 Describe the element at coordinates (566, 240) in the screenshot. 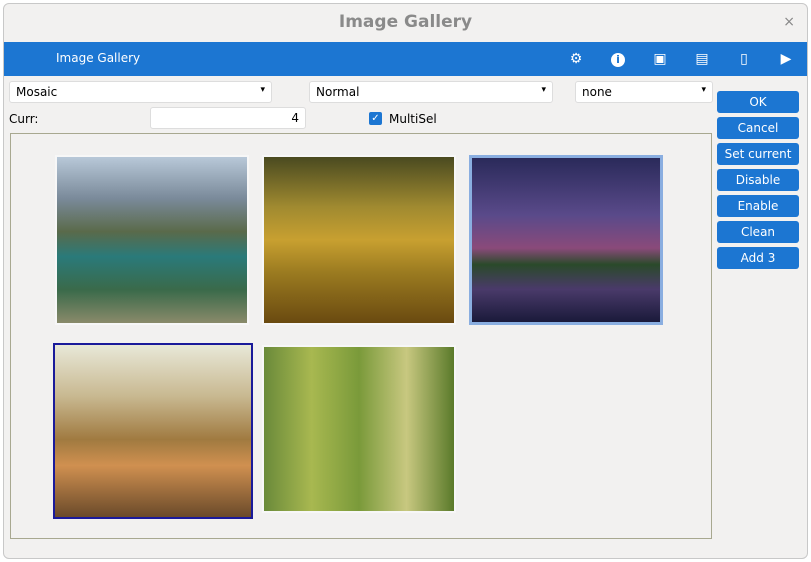

I see `gallery-image-storm` at that location.